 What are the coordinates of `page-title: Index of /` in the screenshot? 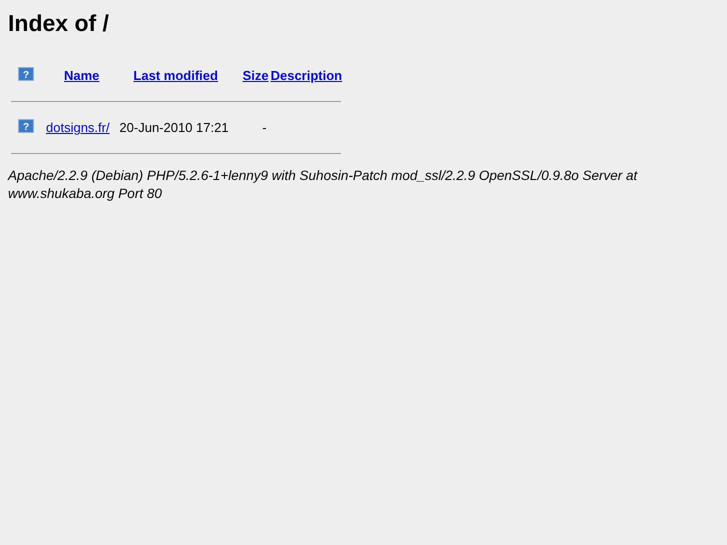 It's located at (59, 23).